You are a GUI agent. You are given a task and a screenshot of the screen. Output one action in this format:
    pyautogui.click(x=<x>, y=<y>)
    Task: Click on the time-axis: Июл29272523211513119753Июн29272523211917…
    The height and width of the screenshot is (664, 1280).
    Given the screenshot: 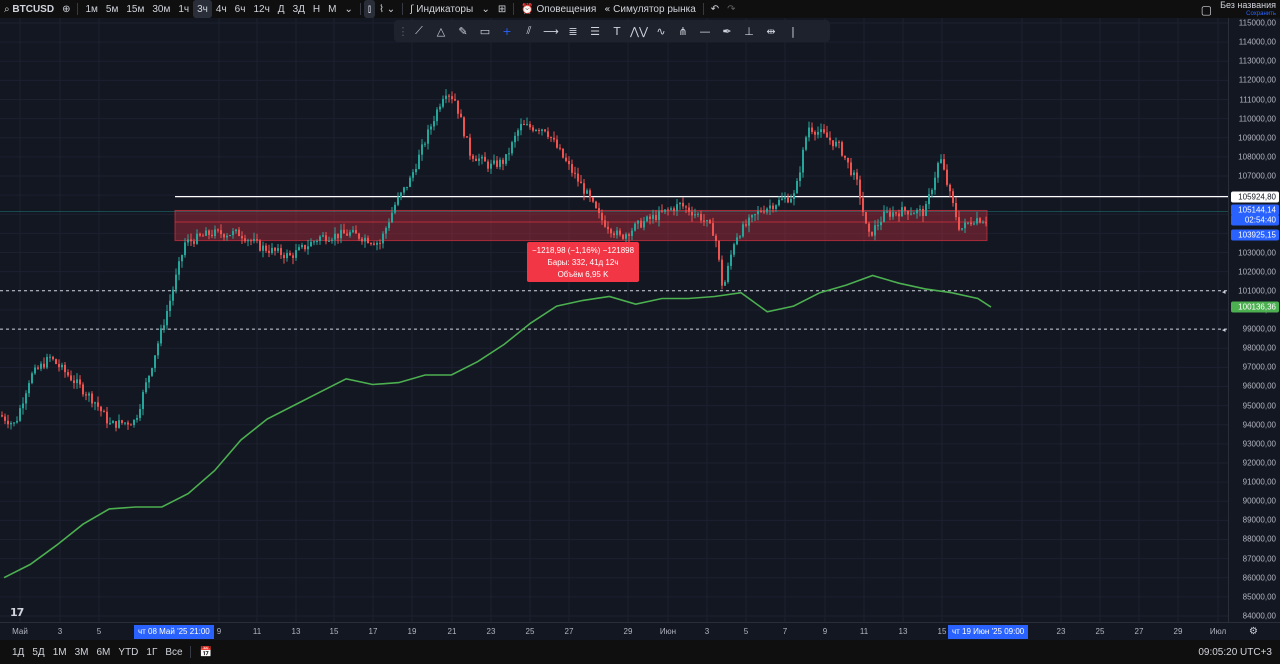 What is the action you would take?
    pyautogui.click(x=640, y=631)
    